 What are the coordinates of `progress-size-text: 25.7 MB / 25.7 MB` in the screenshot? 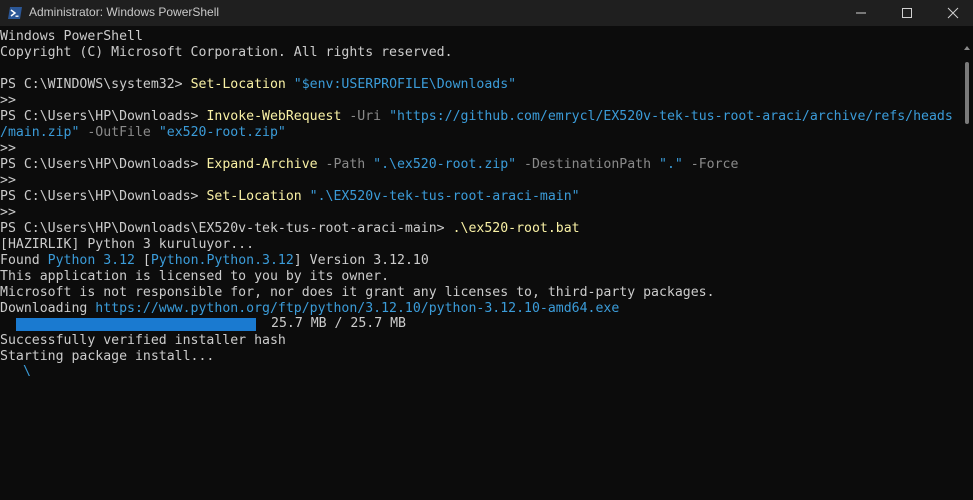 It's located at (338, 323).